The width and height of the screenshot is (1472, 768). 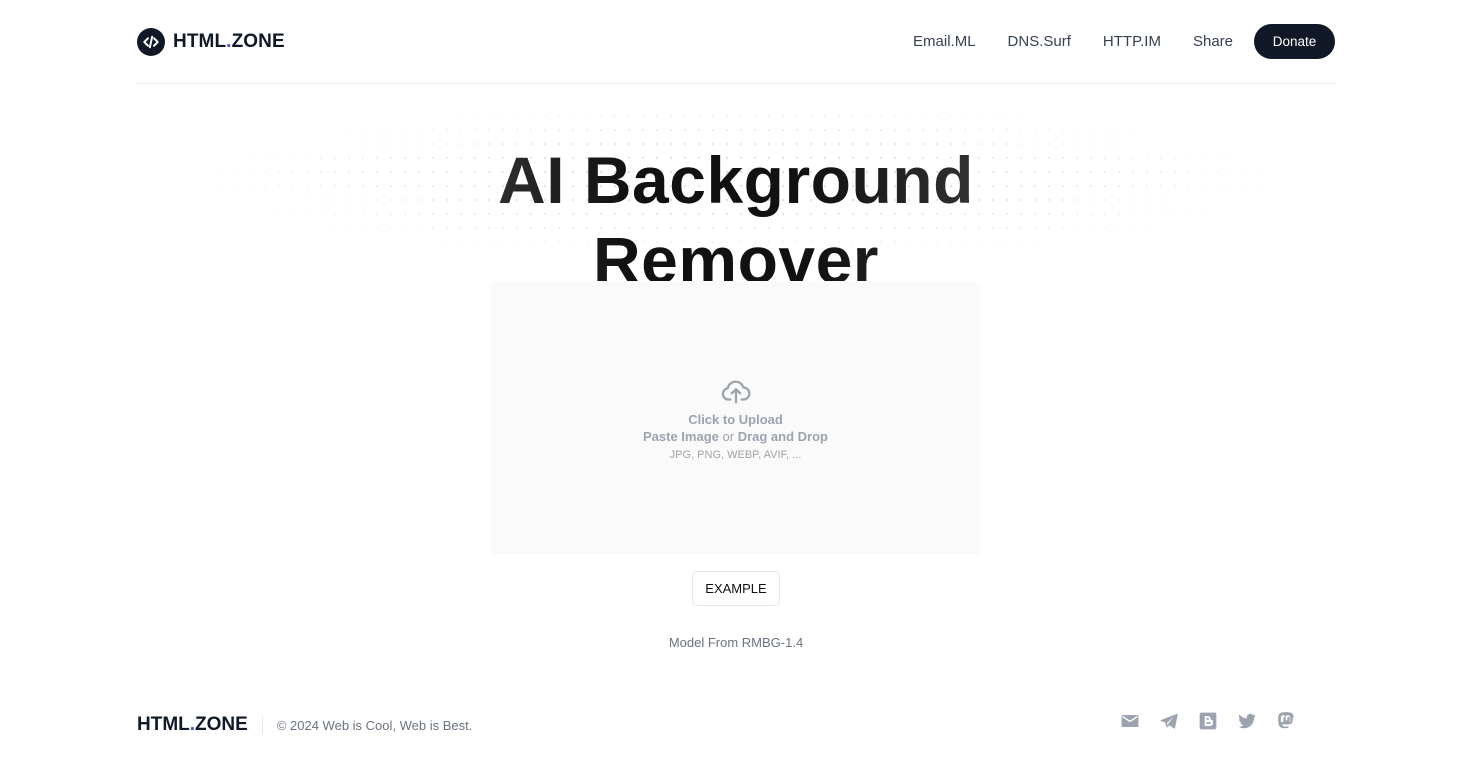 What do you see at coordinates (728, 436) in the screenshot?
I see `or-label: or` at bounding box center [728, 436].